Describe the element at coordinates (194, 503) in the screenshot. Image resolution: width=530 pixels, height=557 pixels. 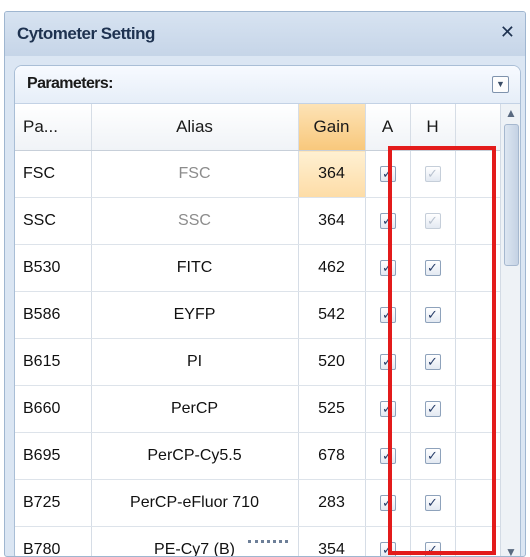
I see `alias-cell: PerCP-eFluor 710` at that location.